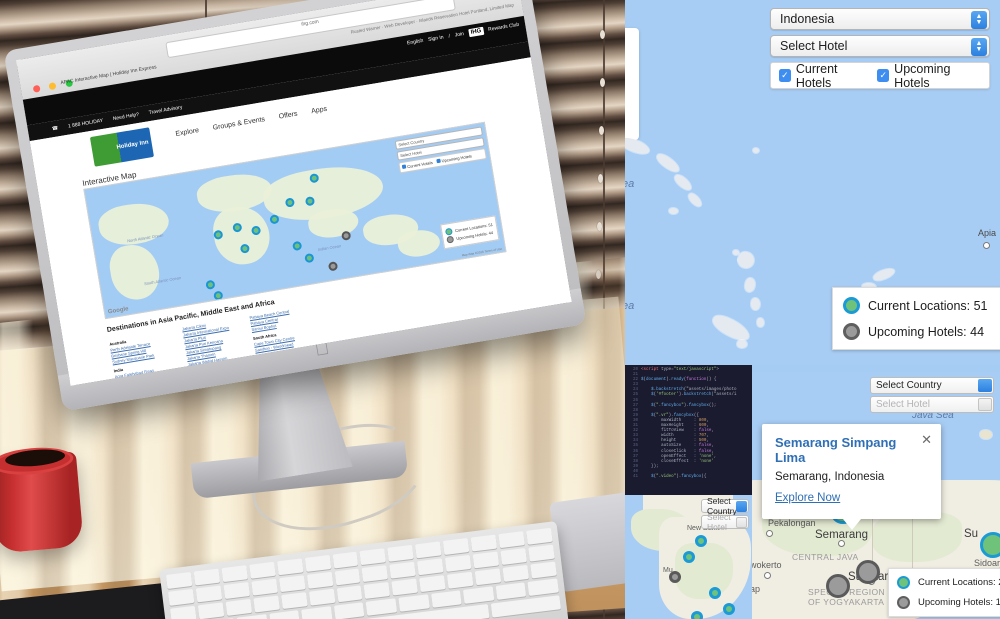 The image size is (1000, 619). Describe the element at coordinates (459, 34) in the screenshot. I see `join-link: Join` at that location.